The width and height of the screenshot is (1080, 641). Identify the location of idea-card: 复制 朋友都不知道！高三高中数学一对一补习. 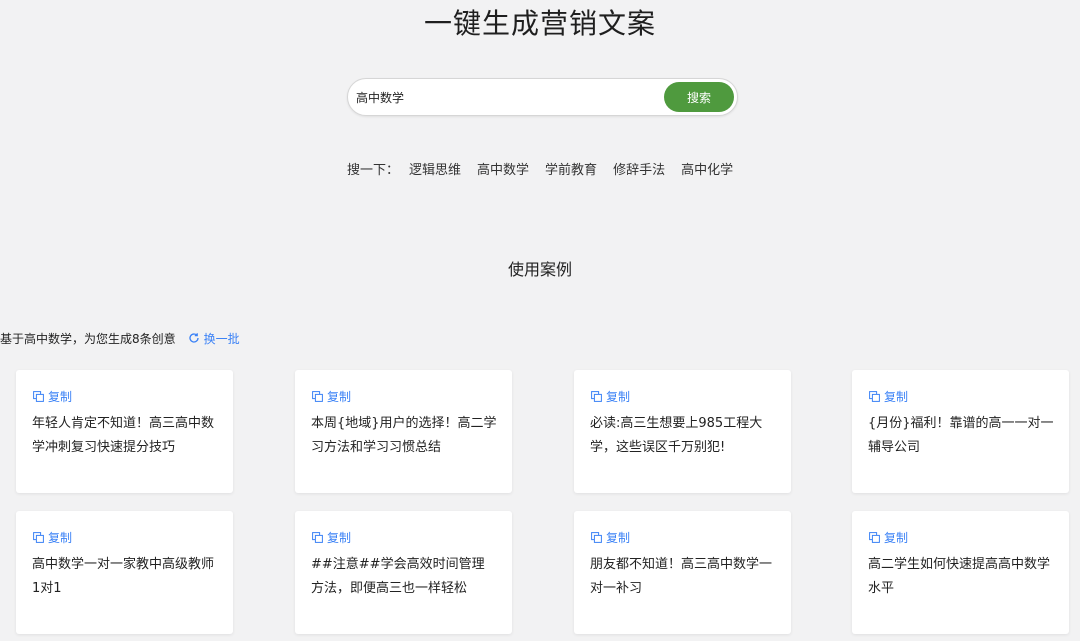
(682, 572).